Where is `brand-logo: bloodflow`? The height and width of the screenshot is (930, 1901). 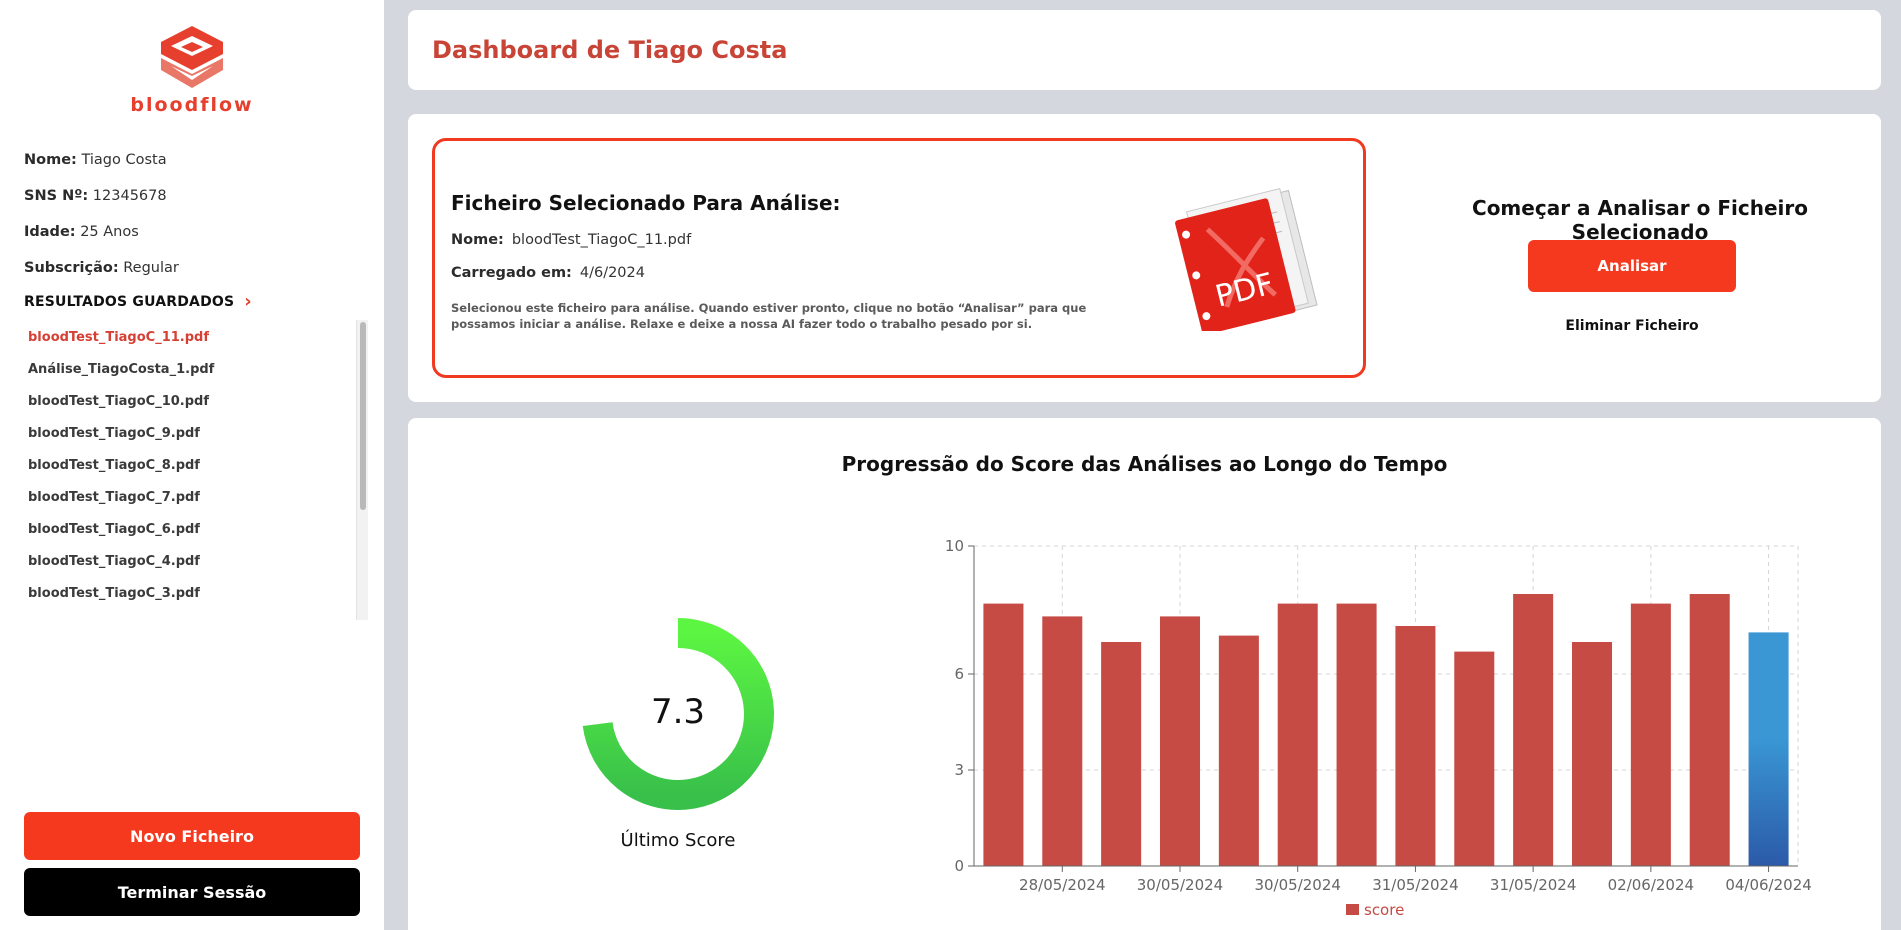 brand-logo: bloodflow is located at coordinates (192, 70).